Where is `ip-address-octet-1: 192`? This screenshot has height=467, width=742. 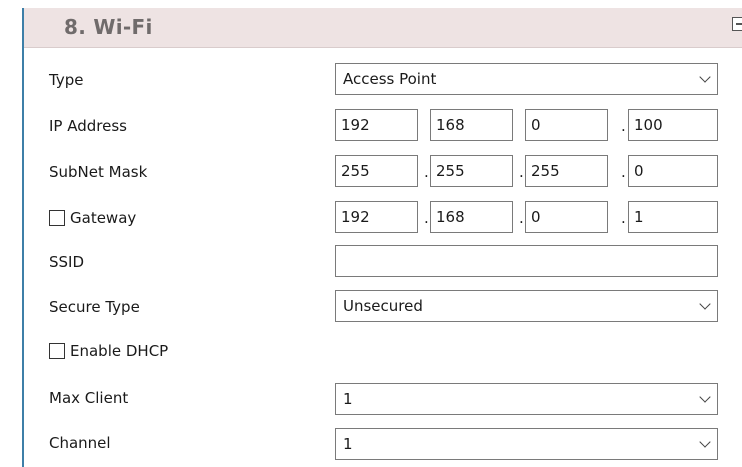 ip-address-octet-1: 192 is located at coordinates (376, 125).